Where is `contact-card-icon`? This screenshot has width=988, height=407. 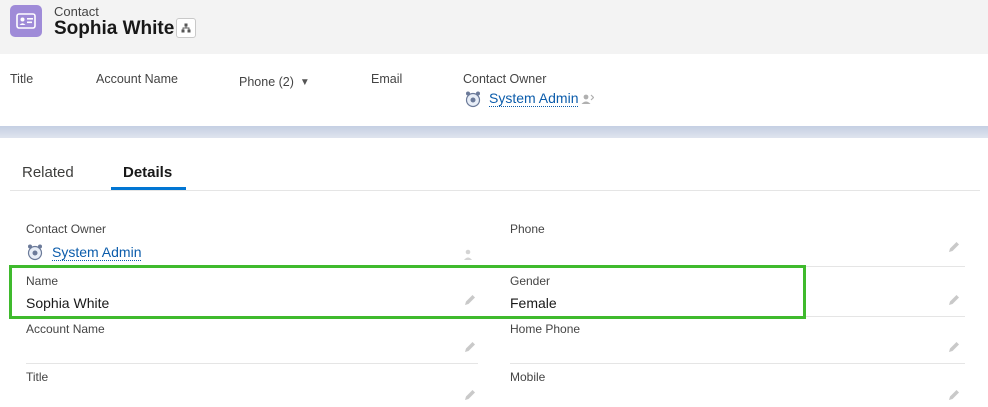 contact-card-icon is located at coordinates (26, 21).